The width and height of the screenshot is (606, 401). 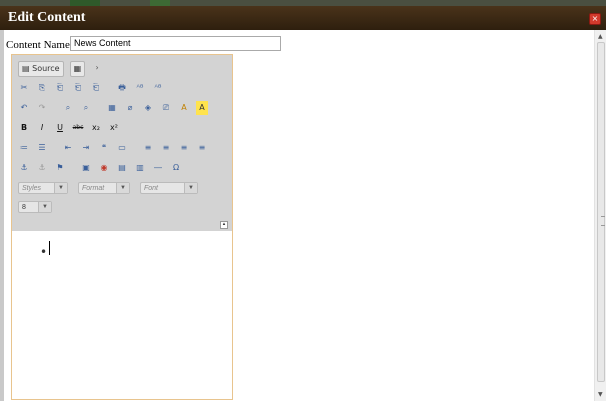 I want to click on unlink-icon: ⚓, so click(x=42, y=168).